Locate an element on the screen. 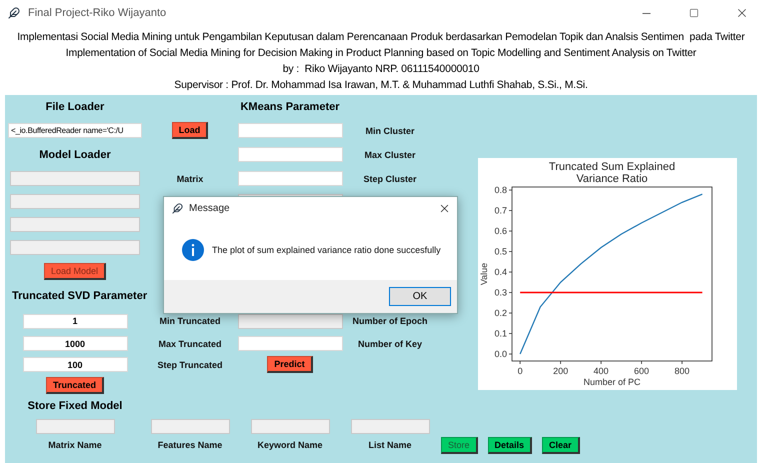 This screenshot has width=762, height=463. file-path-field: <_io.BufferedReader name='C:/U is located at coordinates (75, 130).